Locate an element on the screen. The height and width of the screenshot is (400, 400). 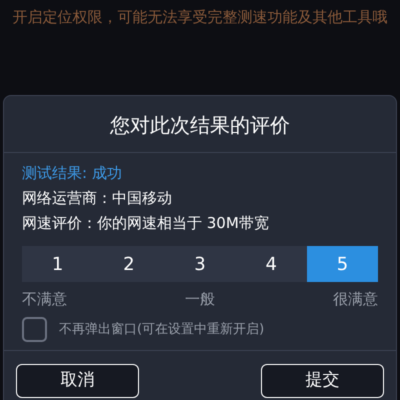
scale-label: 一般 is located at coordinates (200, 299).